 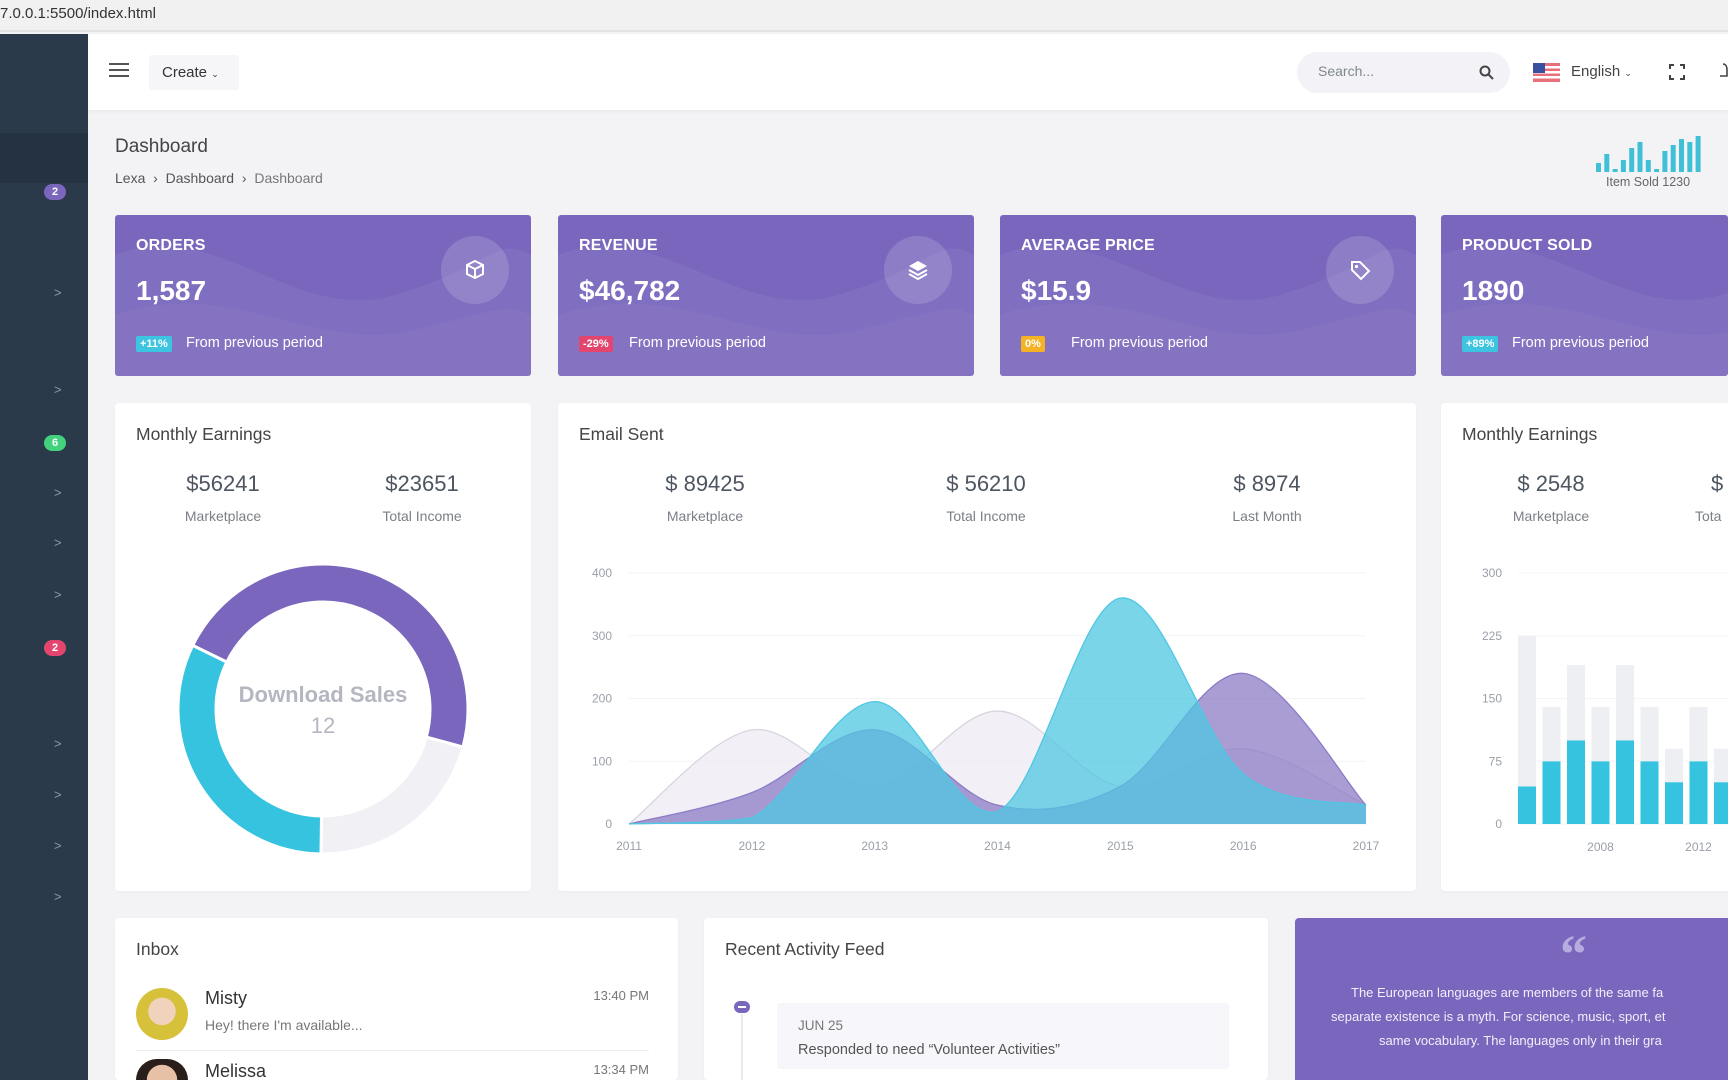 What do you see at coordinates (630, 290) in the screenshot?
I see `stat-value: $46,782` at bounding box center [630, 290].